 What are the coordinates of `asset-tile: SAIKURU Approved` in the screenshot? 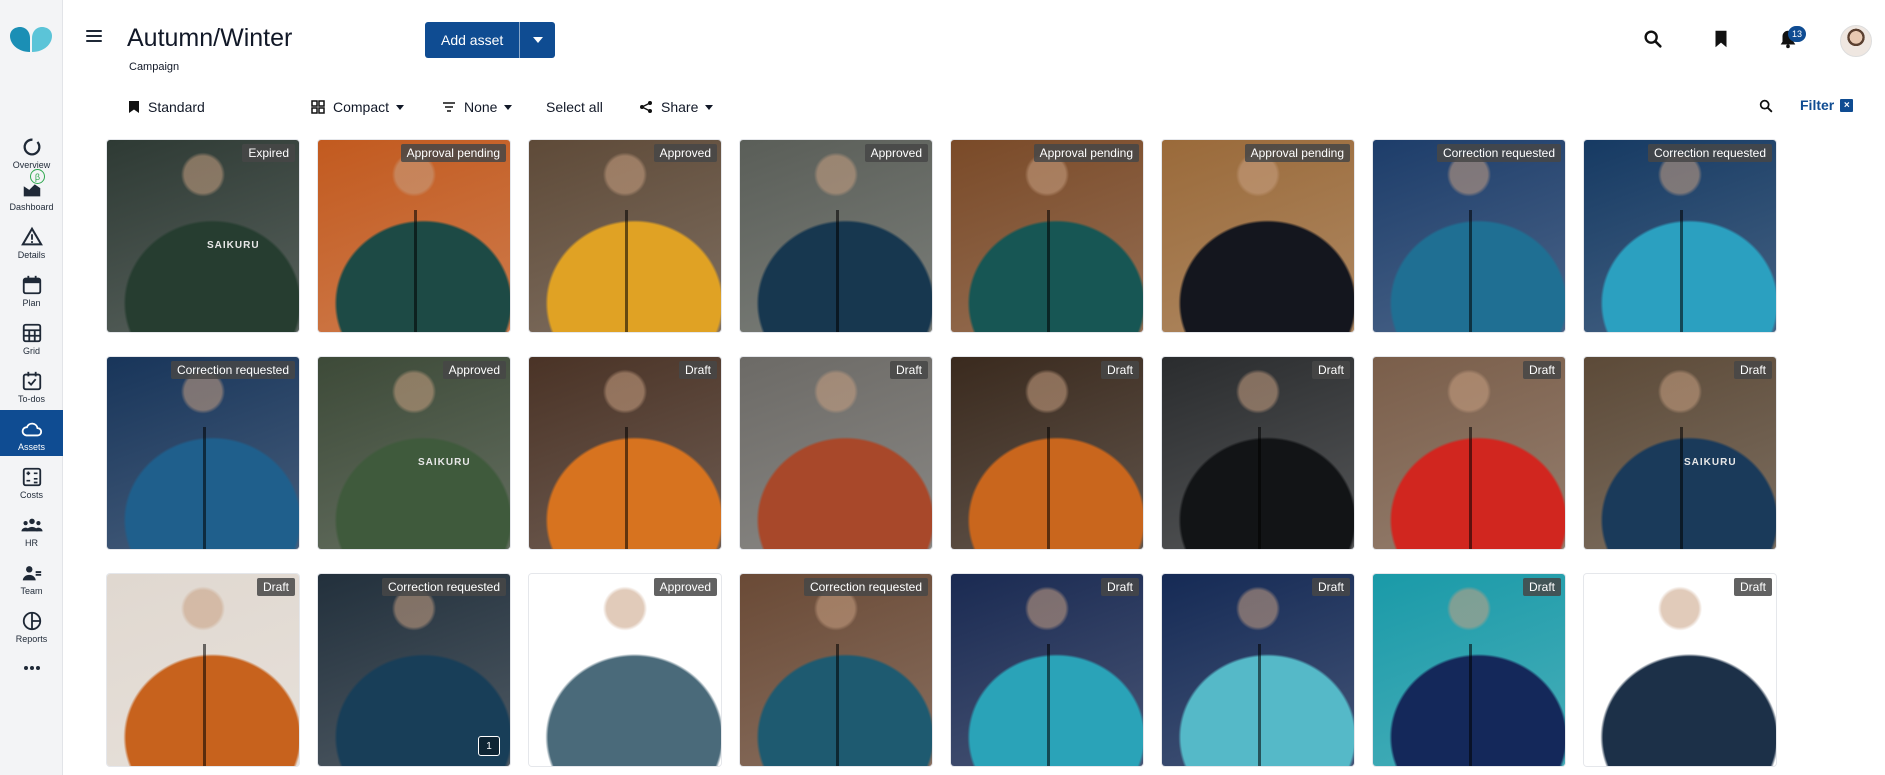 It's located at (414, 453).